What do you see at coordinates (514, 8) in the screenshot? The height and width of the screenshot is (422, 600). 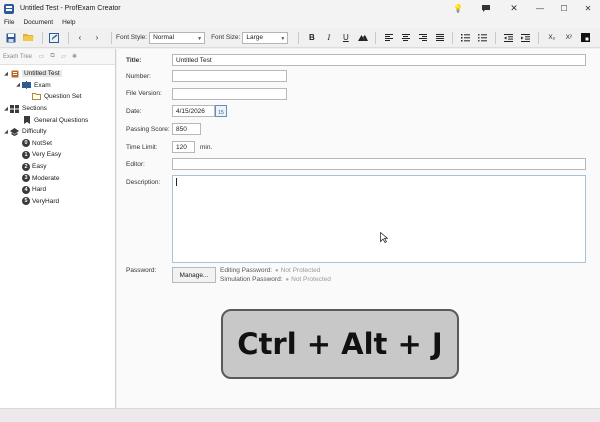 I see `close-icon: ✕` at bounding box center [514, 8].